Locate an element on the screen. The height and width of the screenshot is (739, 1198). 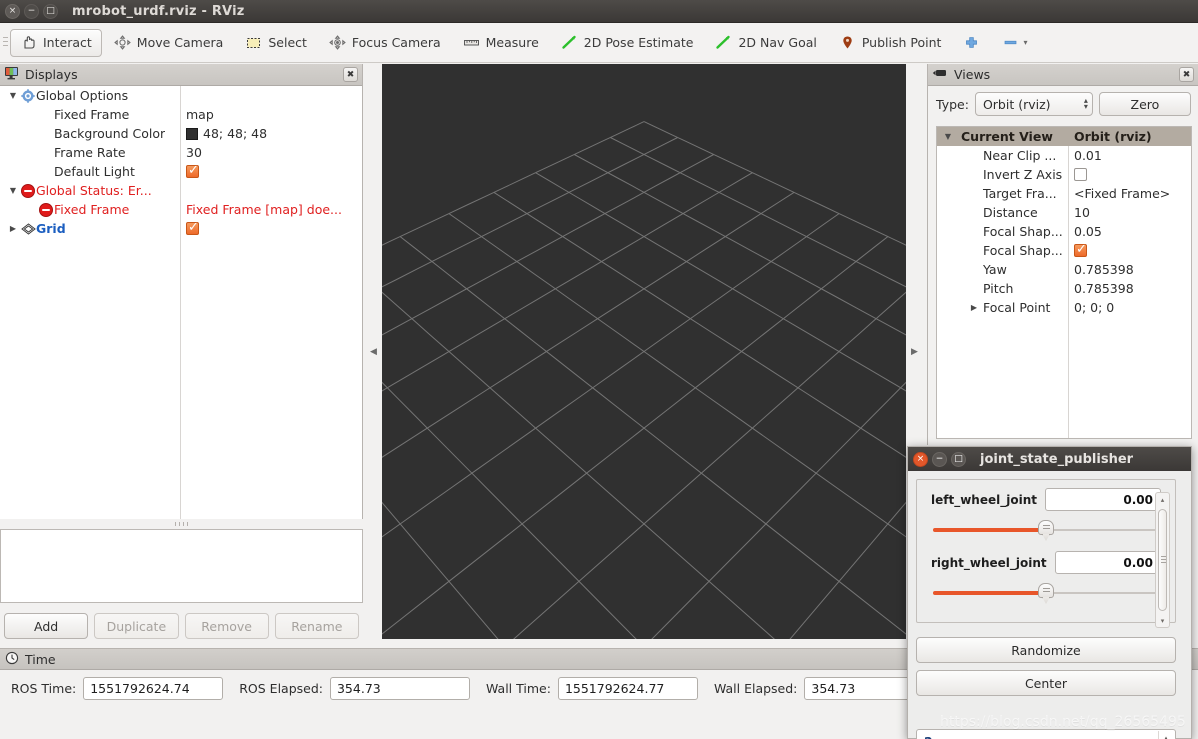
checkbox-unchecked is located at coordinates (1080, 174).